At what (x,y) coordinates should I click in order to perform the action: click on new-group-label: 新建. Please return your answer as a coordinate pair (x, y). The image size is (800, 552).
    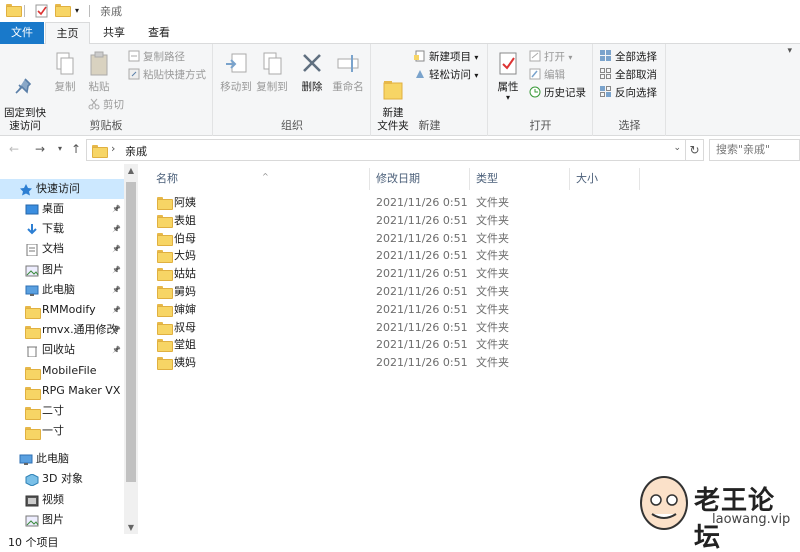
    Looking at the image, I should click on (429, 125).